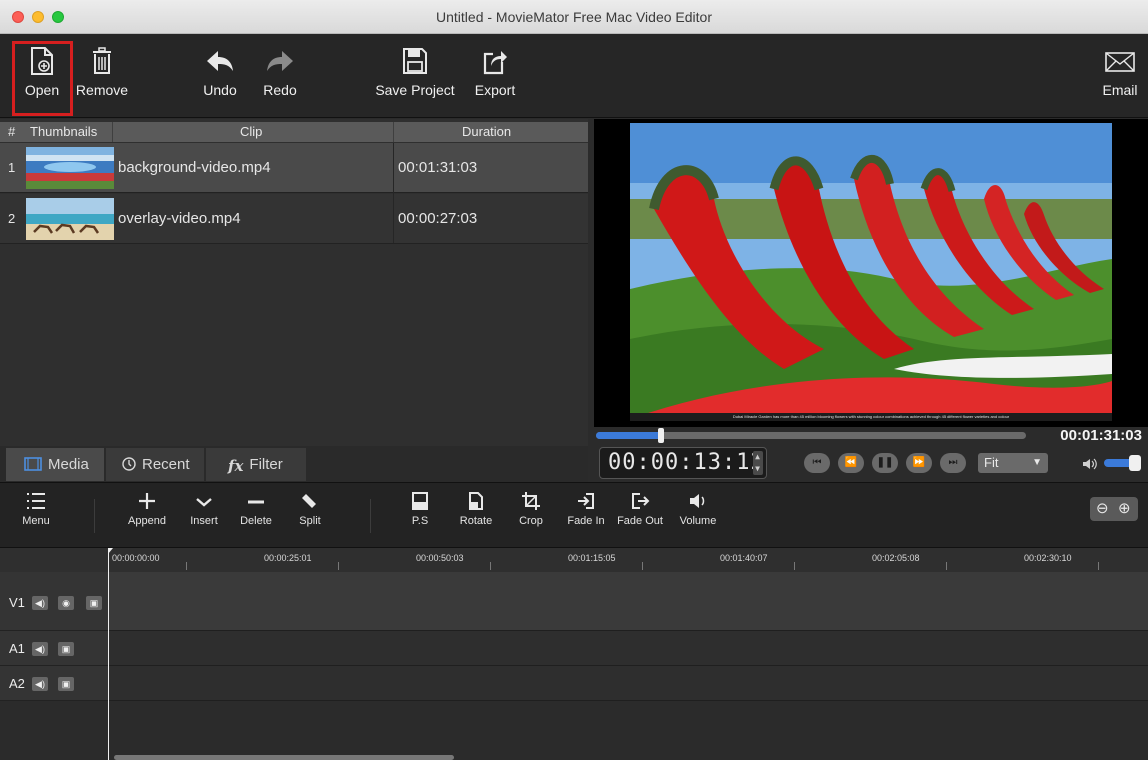 This screenshot has width=1148, height=760. Describe the element at coordinates (661, 435) in the screenshot. I see `scrub-handle` at that location.